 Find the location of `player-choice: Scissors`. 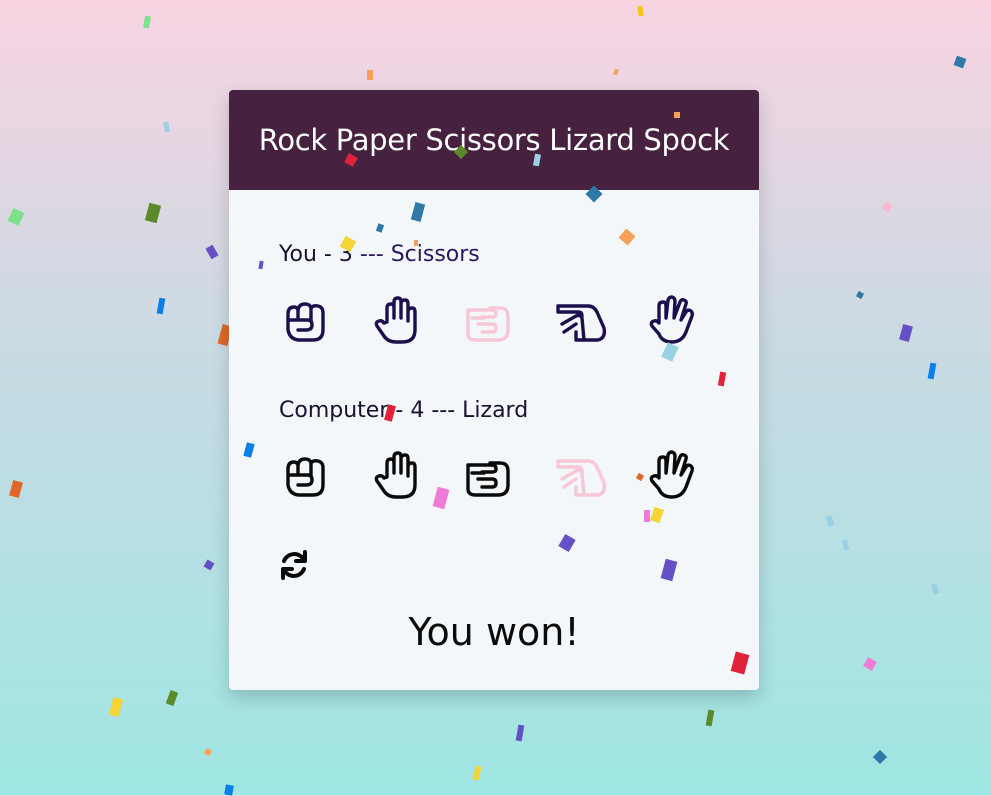

player-choice: Scissors is located at coordinates (435, 254).